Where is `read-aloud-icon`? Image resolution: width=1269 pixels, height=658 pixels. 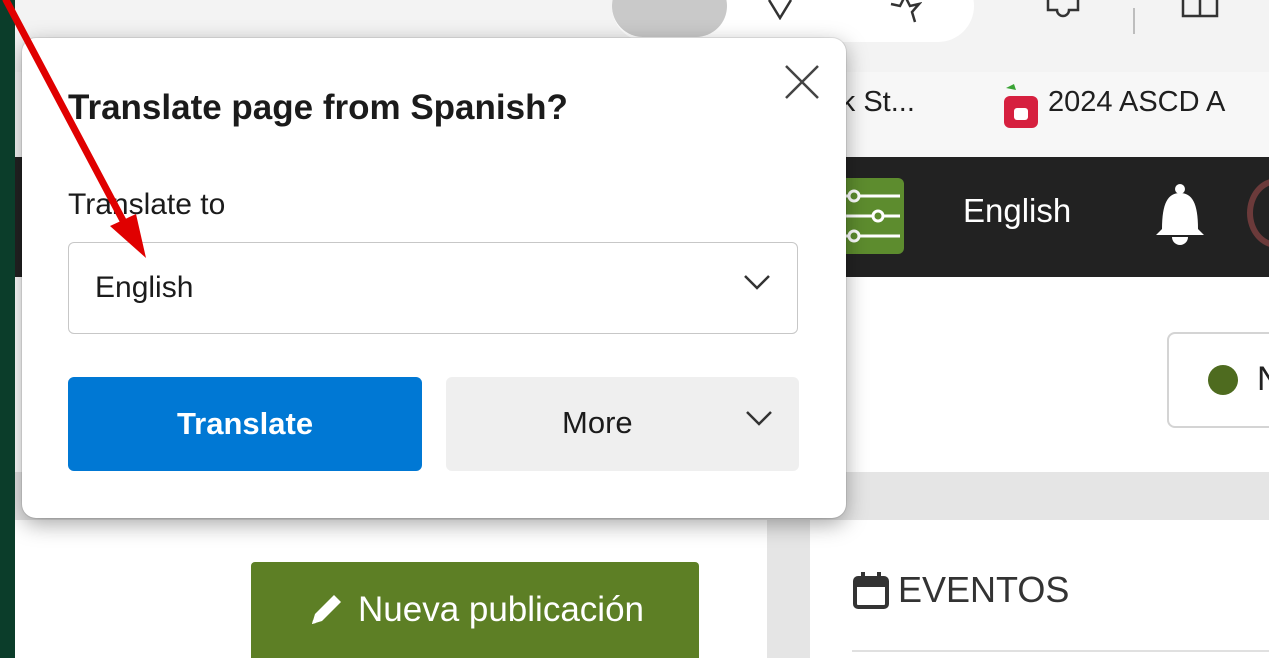
read-aloud-icon is located at coordinates (780, 10).